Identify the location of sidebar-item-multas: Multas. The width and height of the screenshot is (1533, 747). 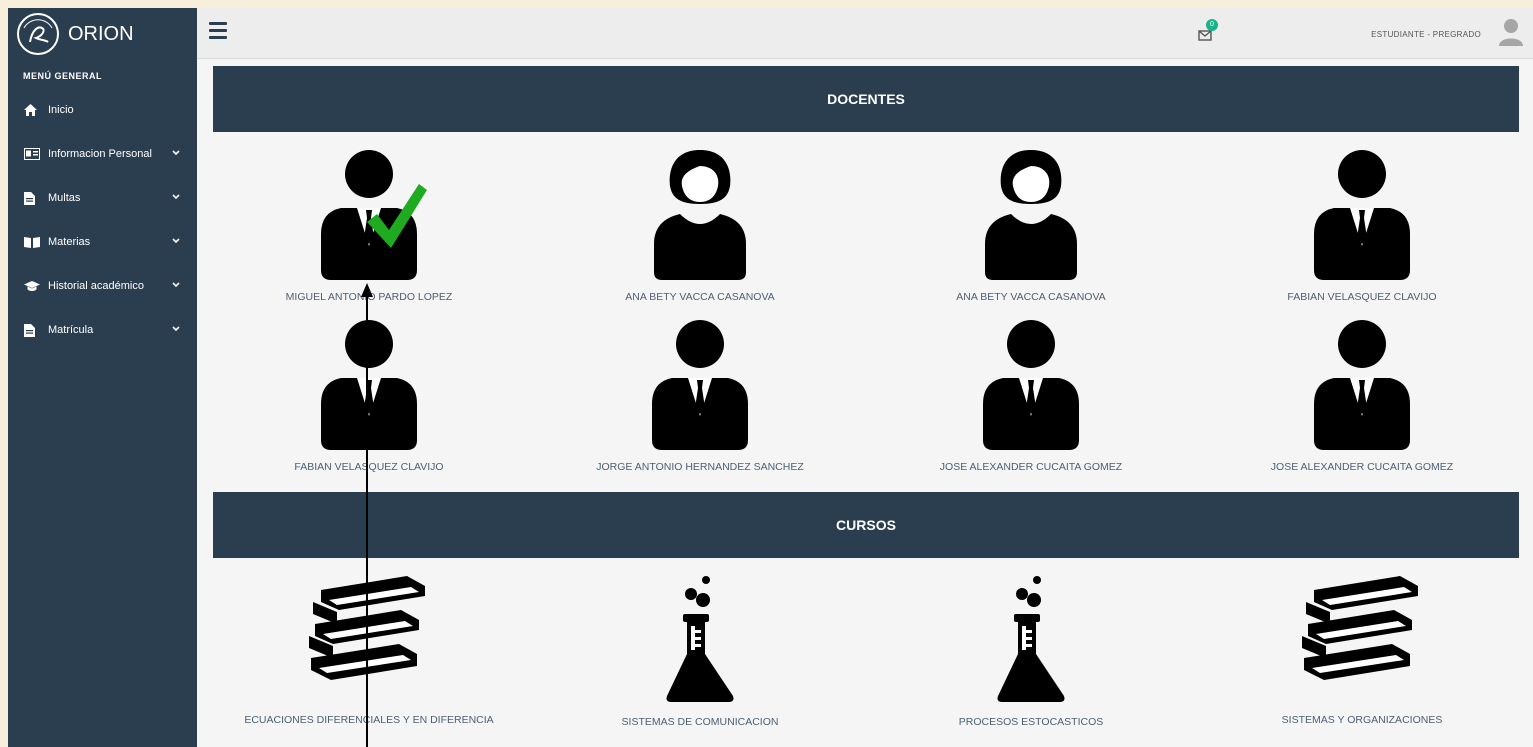
(102, 198).